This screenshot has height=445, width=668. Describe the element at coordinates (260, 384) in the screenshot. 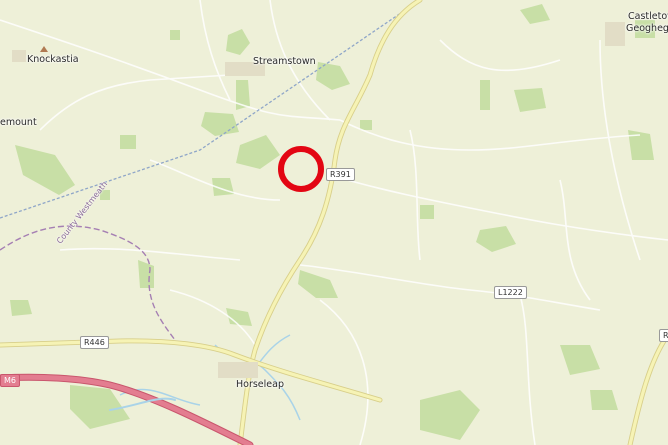

I see `place-label-horseleap: Horseleap` at that location.